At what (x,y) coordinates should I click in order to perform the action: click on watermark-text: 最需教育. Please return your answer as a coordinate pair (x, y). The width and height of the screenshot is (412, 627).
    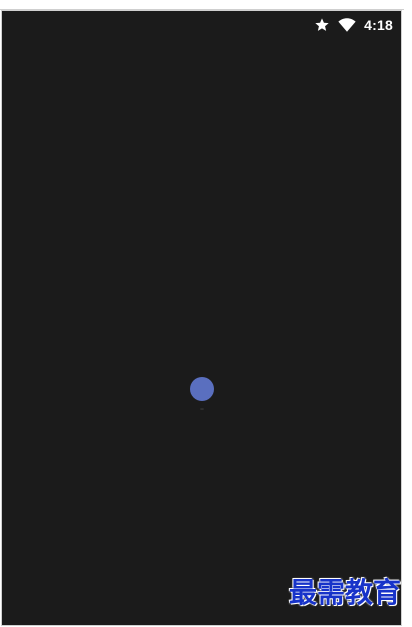
    Looking at the image, I should click on (344, 592).